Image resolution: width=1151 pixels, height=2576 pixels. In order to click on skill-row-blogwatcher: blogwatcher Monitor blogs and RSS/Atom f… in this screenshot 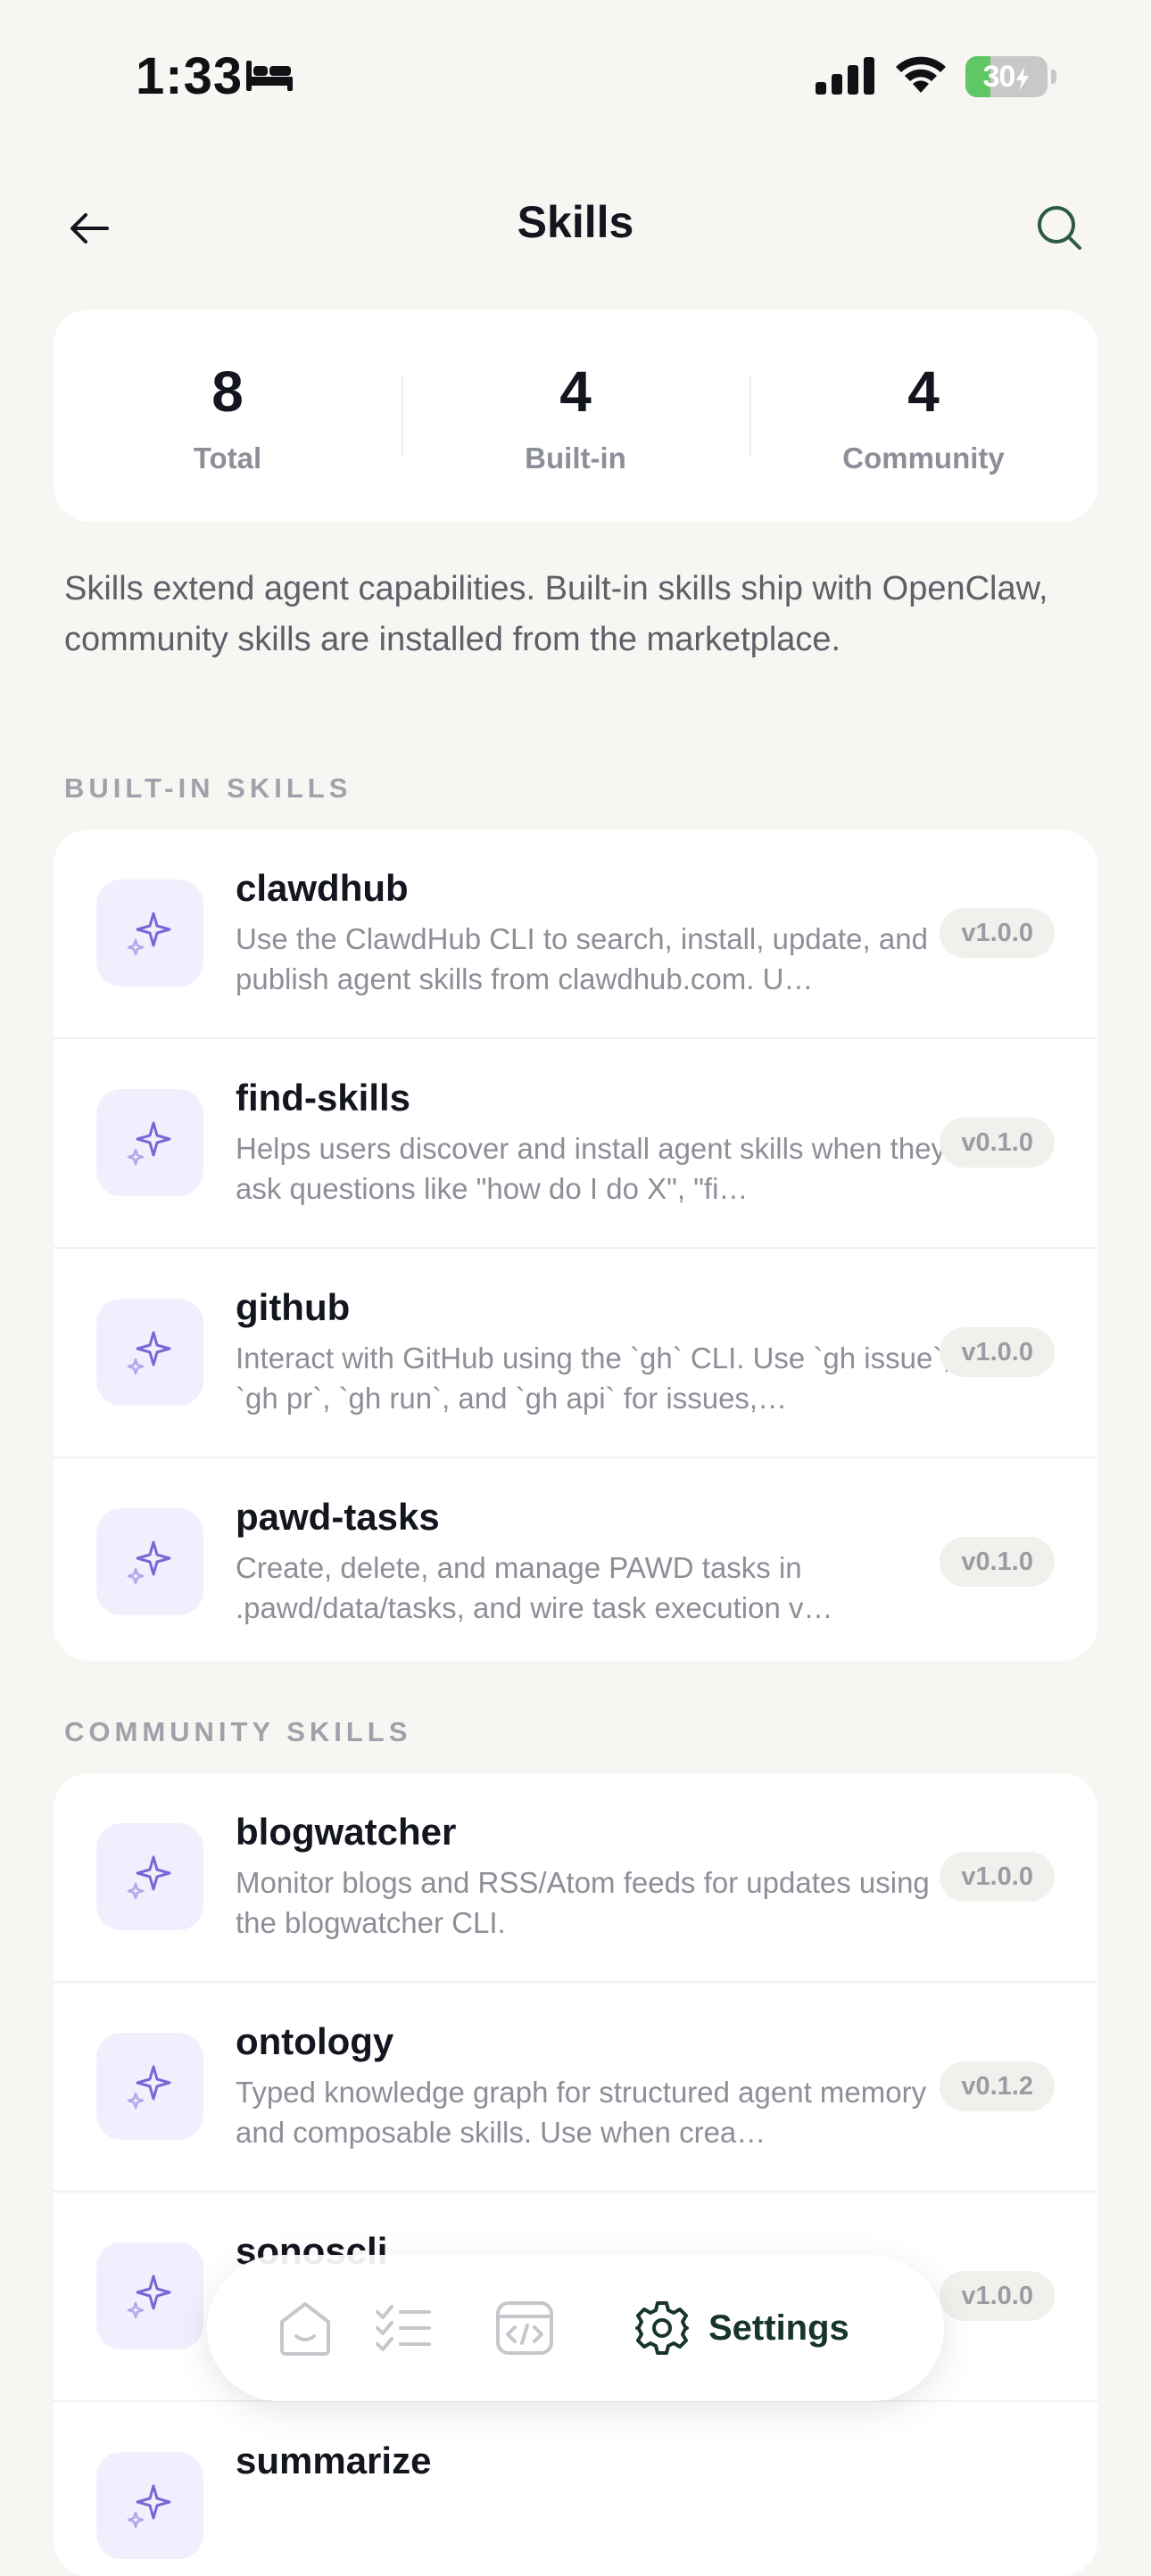, I will do `click(575, 1878)`.